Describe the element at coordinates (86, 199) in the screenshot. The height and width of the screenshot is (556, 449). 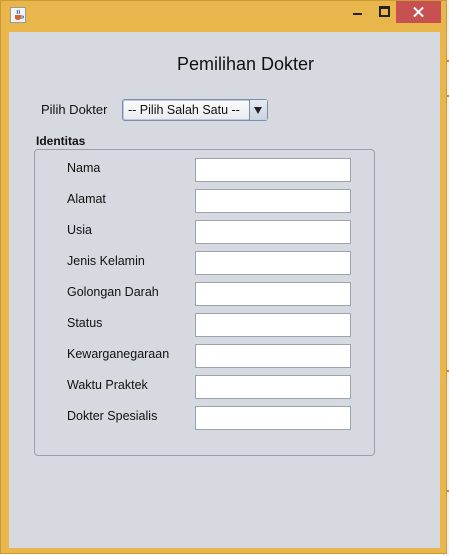
I see `address-label: Alamat` at that location.